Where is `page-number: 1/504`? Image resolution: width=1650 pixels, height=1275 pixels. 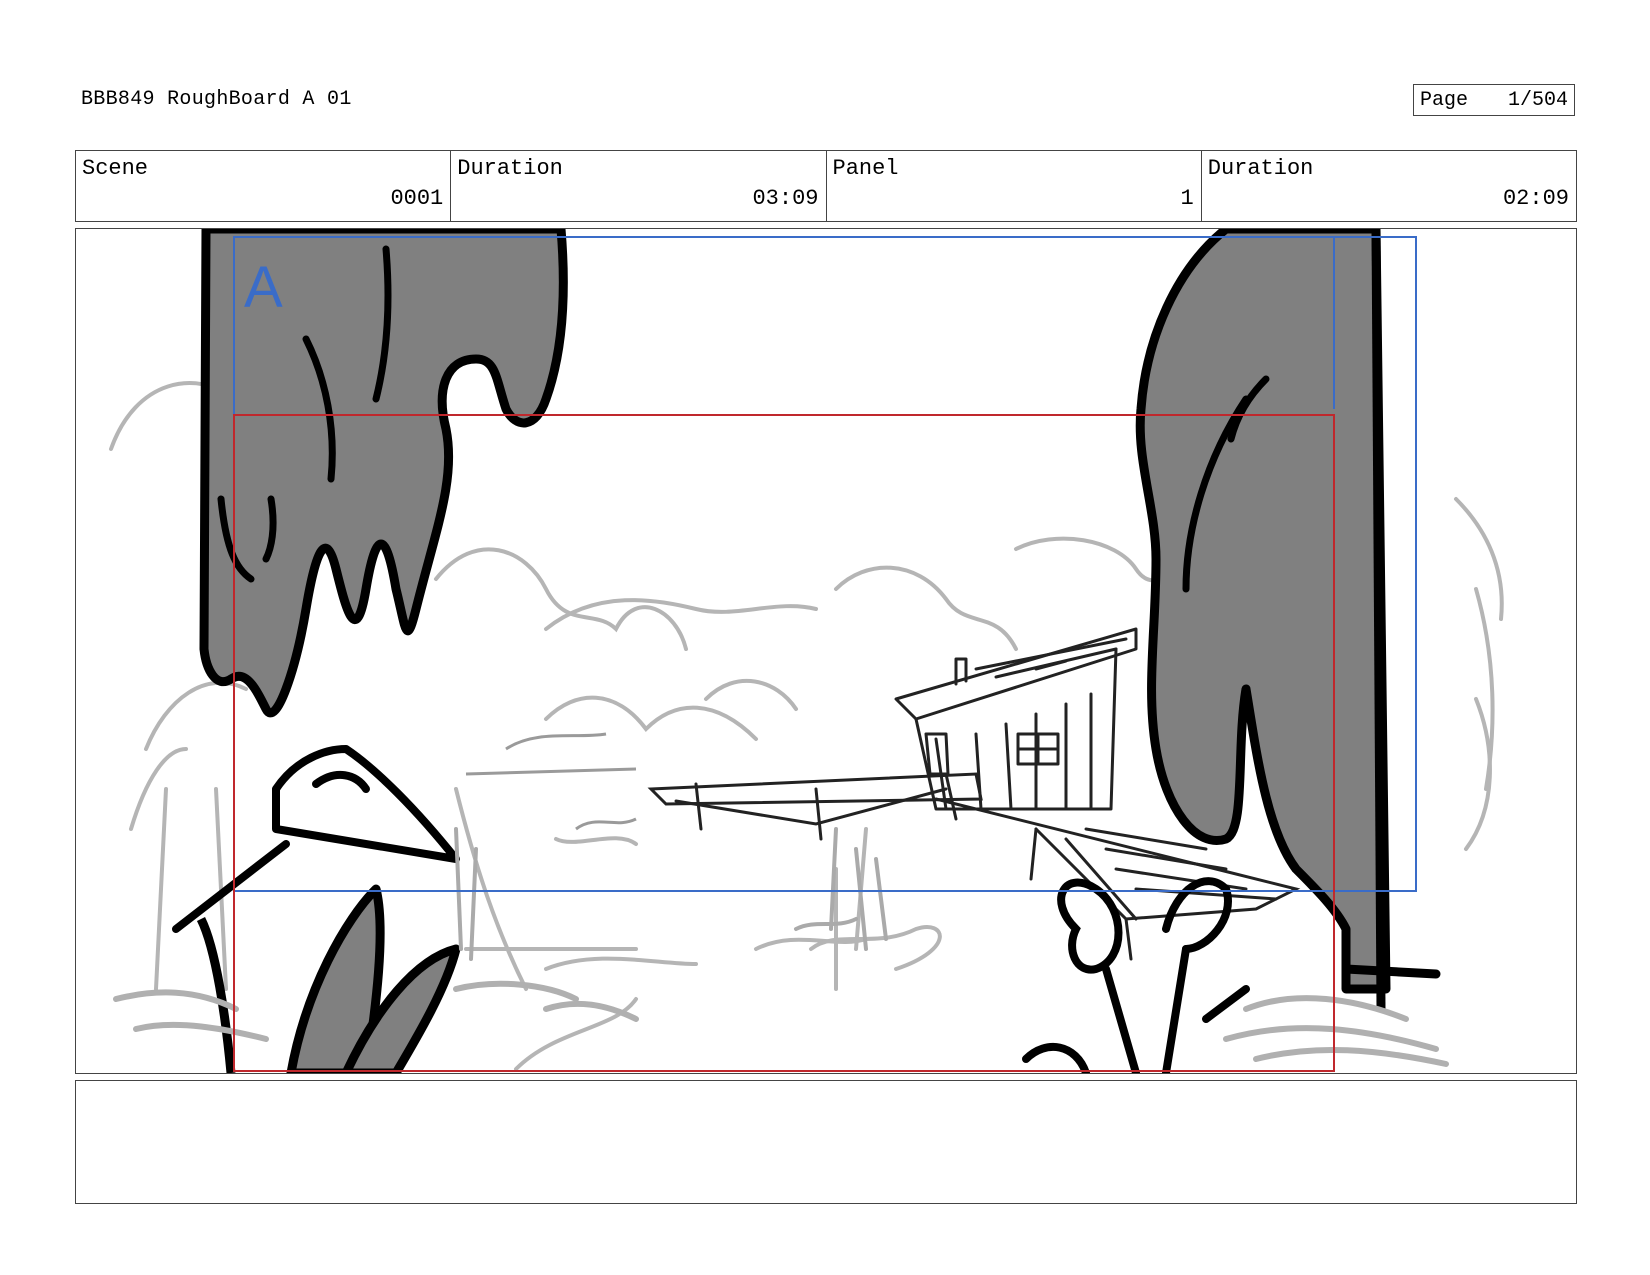
page-number: 1/504 is located at coordinates (1537, 100).